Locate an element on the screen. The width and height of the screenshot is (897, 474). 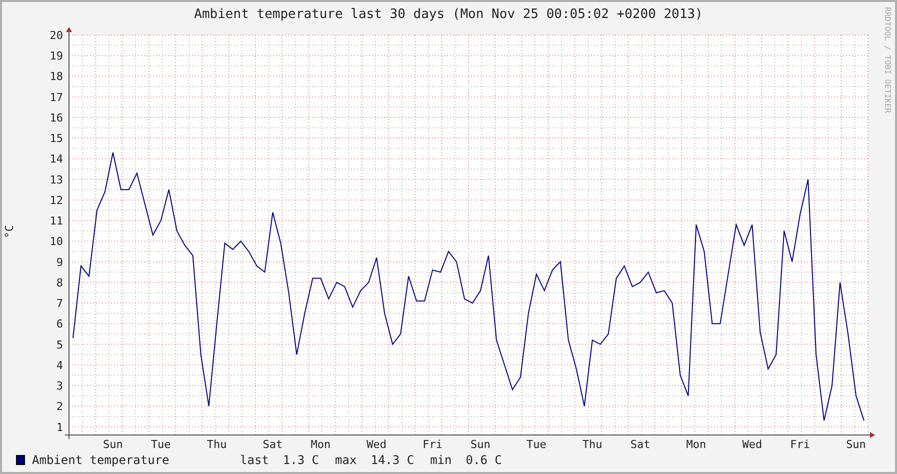
y-tick-label: 16 is located at coordinates (56, 117).